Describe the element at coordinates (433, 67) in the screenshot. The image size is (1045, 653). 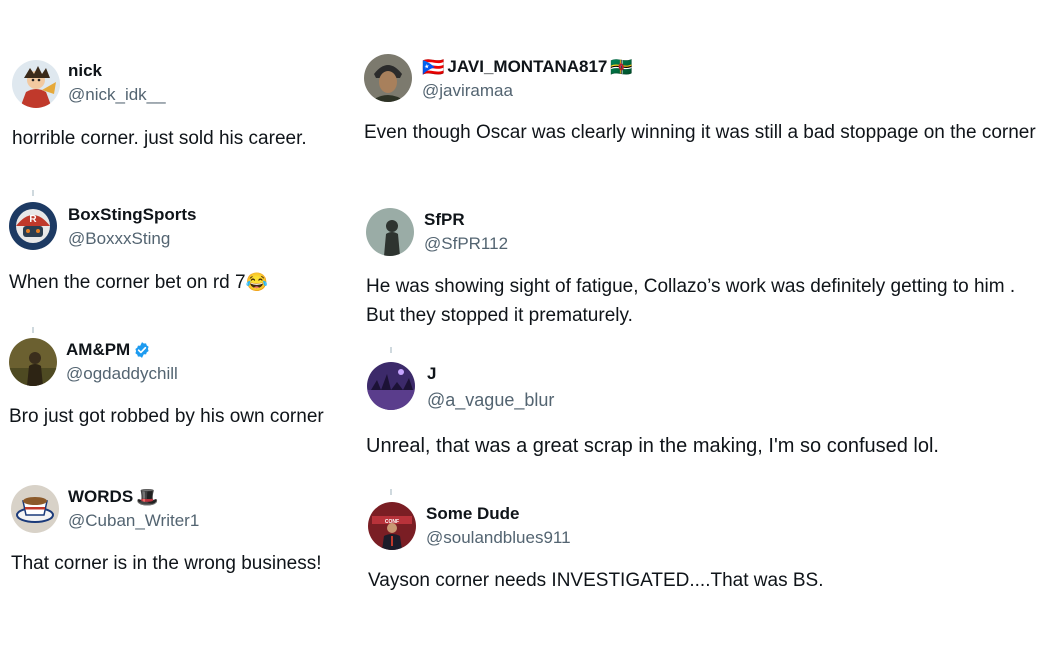
I see `puerto-rico-flag-icon: 🇵🇷` at that location.